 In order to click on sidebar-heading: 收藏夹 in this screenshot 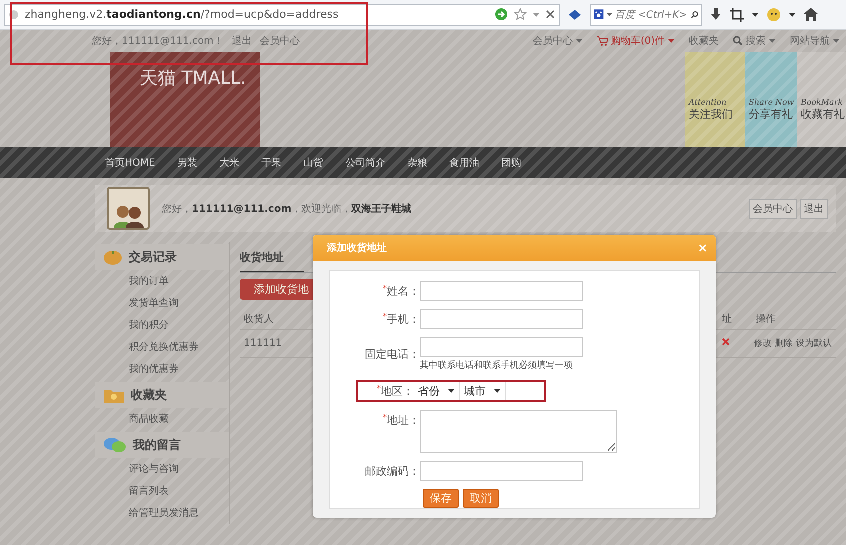, I will do `click(162, 395)`.